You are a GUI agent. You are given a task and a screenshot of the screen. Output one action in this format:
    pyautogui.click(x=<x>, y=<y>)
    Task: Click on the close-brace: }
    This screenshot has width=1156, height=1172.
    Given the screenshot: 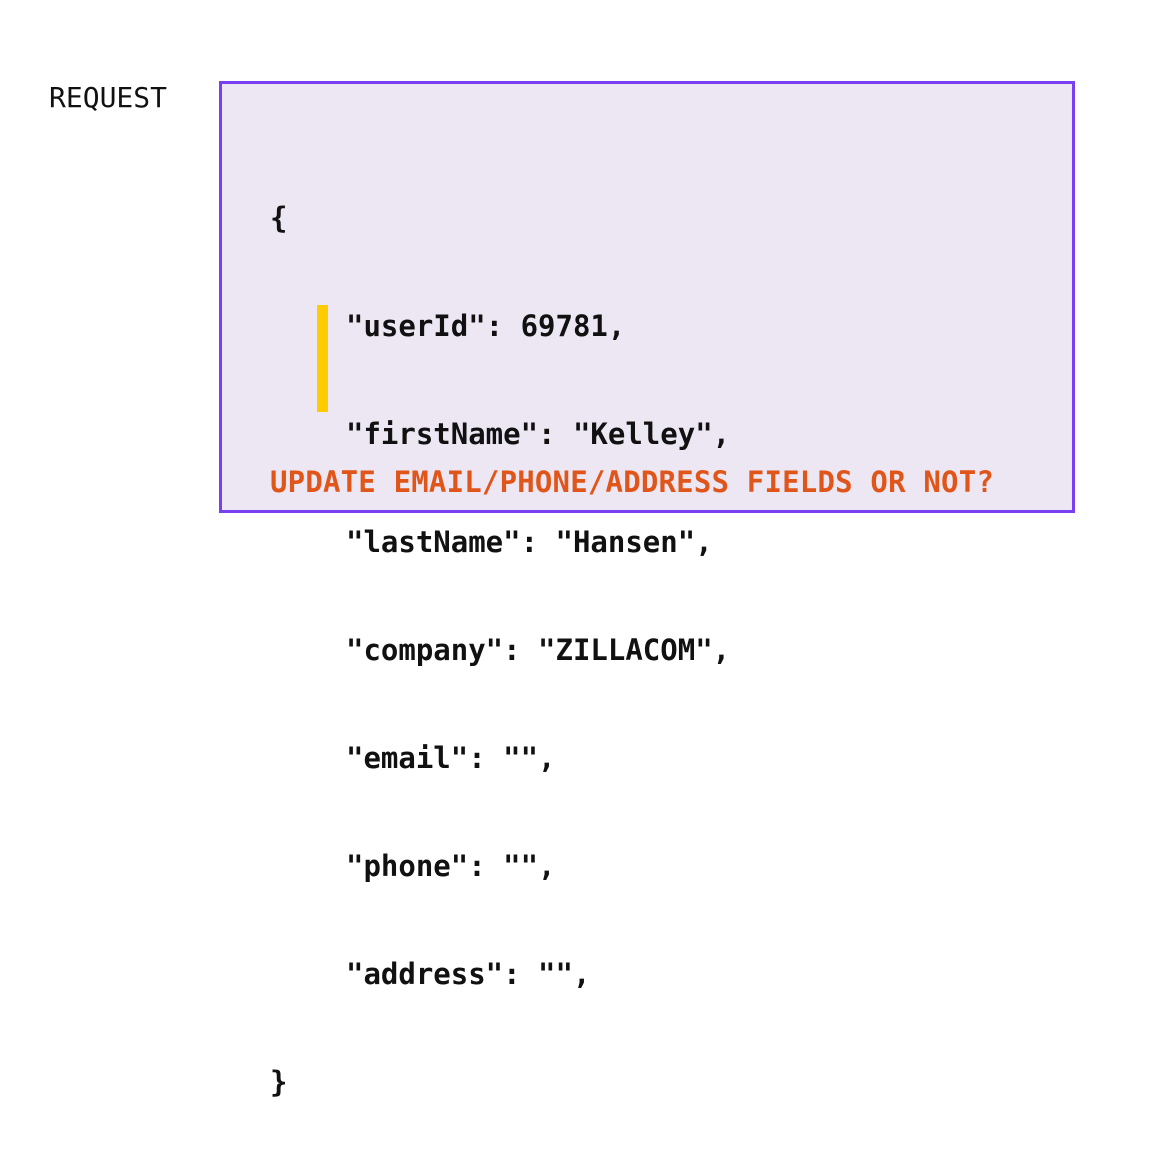 What is the action you would take?
    pyautogui.click(x=279, y=1082)
    